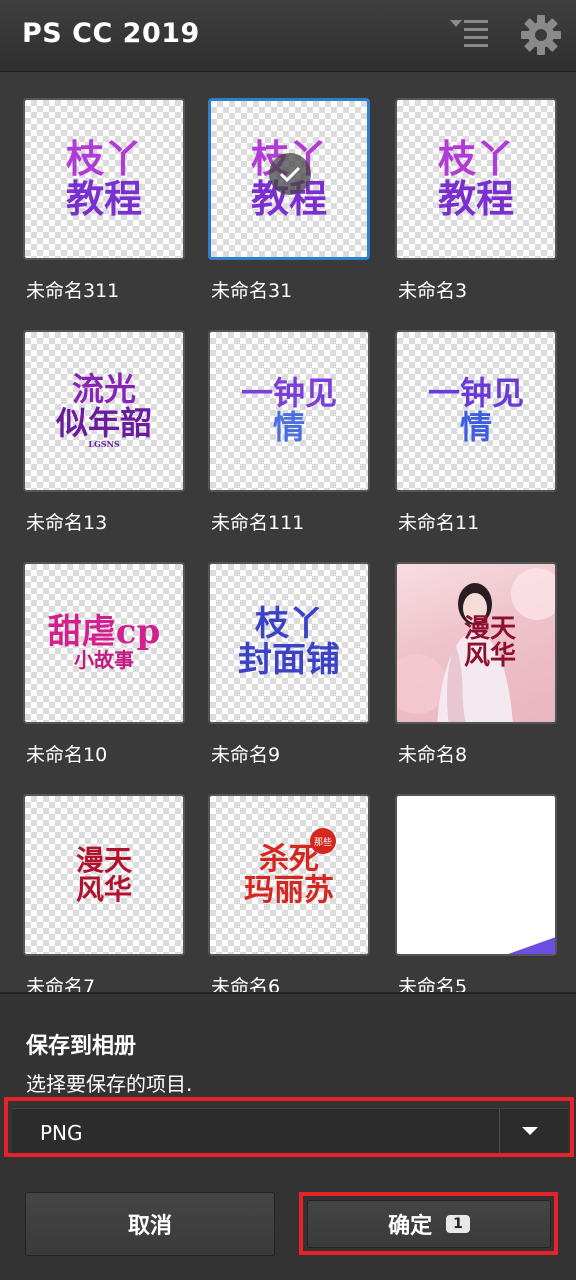  What do you see at coordinates (111, 33) in the screenshot?
I see `app-title: PS CC 2019` at bounding box center [111, 33].